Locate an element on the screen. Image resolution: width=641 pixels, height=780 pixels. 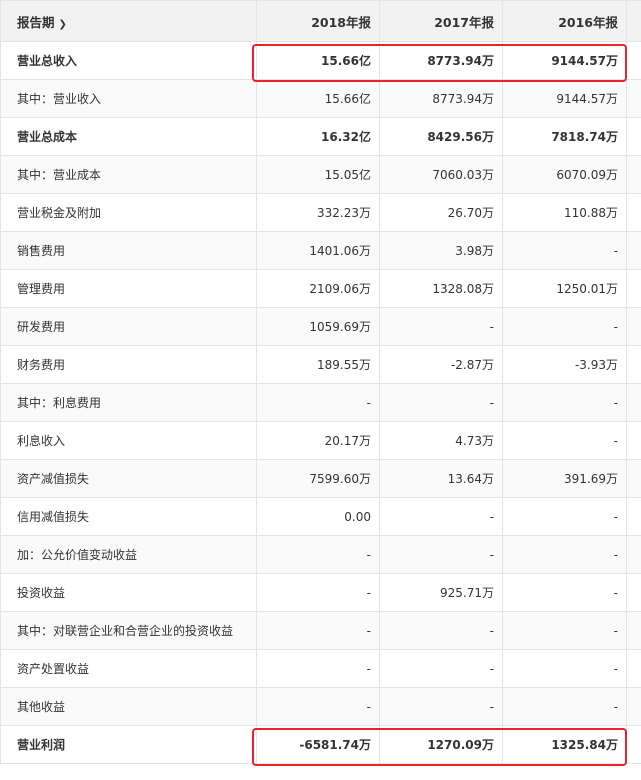
cell-2018: 16.32亿 is located at coordinates (318, 136).